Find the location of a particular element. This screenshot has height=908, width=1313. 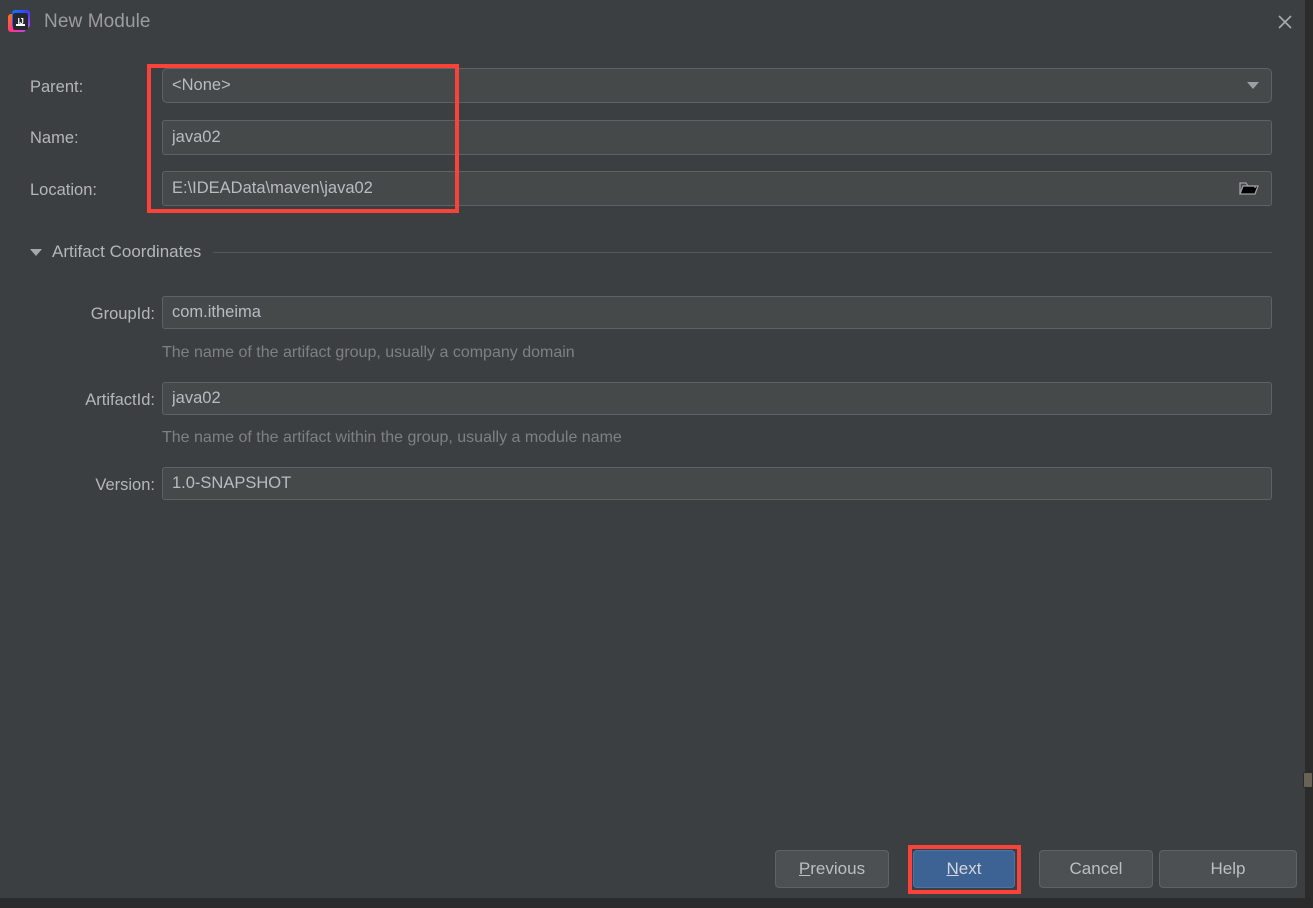

location-value: E:\IDEAData\maven\java02 is located at coordinates (272, 188).